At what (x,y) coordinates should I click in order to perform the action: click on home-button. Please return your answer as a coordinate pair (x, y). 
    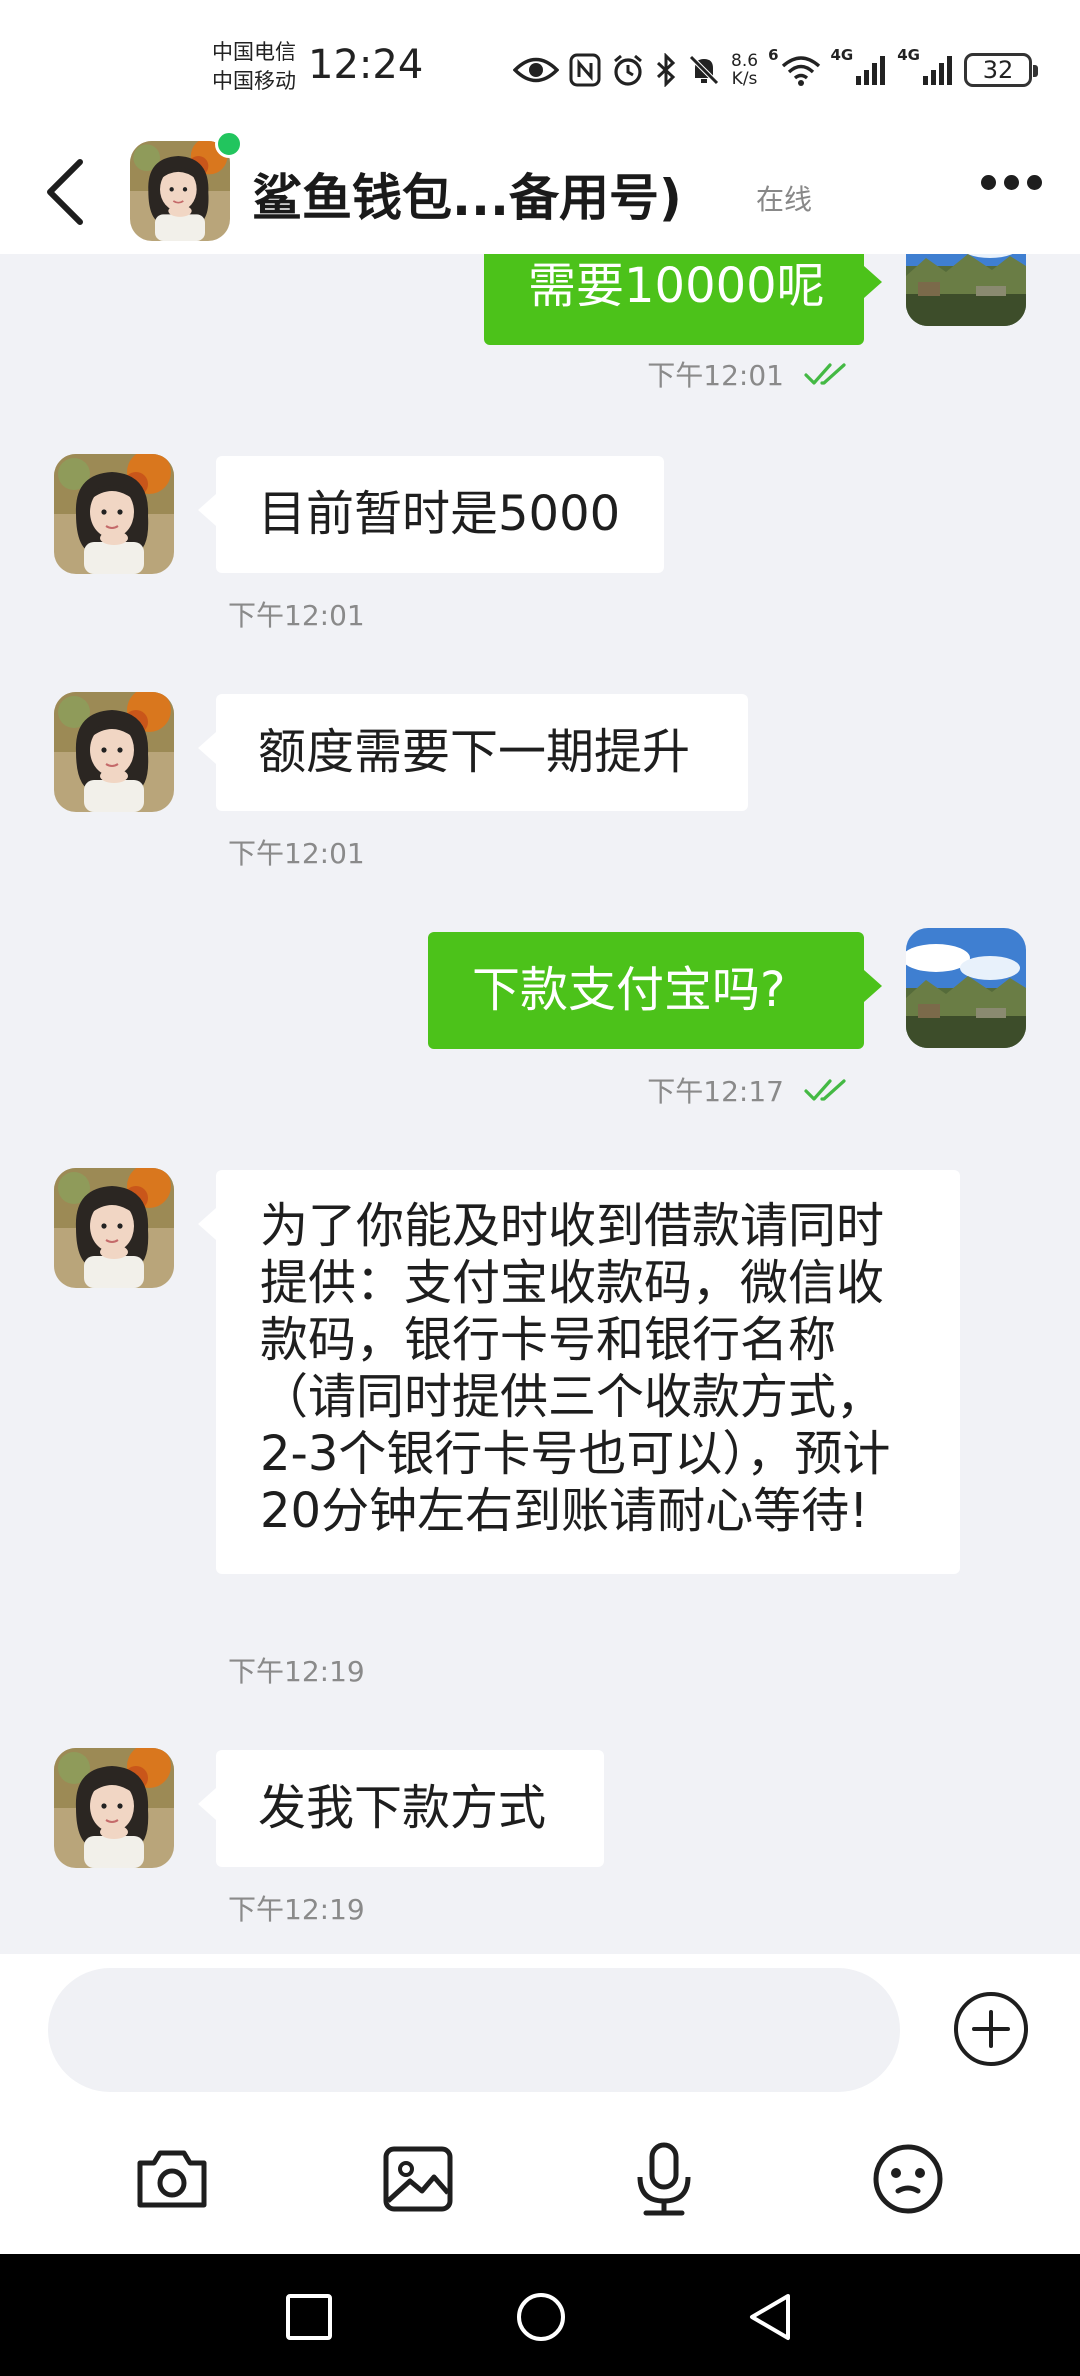
    Looking at the image, I should click on (541, 2317).